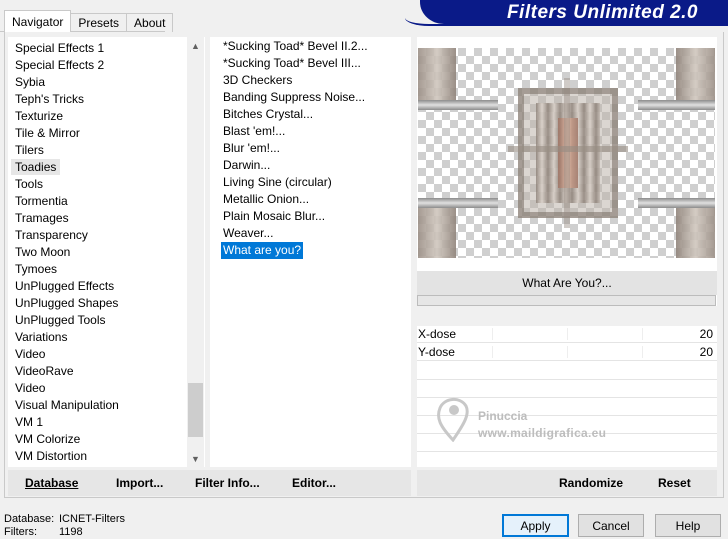 The width and height of the screenshot is (728, 539). Describe the element at coordinates (67, 405) in the screenshot. I see `category-item: Visual Manipulation` at that location.